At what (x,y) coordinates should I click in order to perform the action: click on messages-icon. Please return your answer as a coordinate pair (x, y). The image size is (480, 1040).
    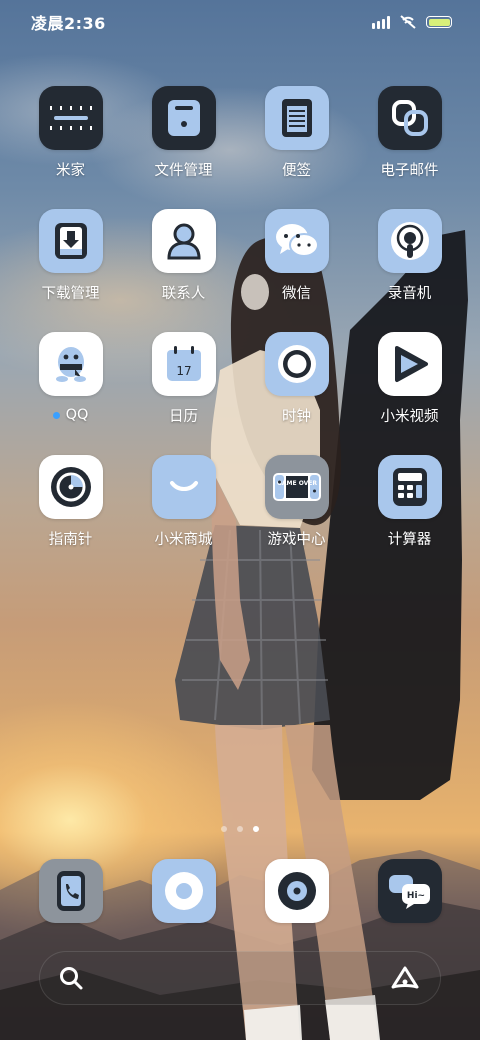
    Looking at the image, I should click on (183, 891).